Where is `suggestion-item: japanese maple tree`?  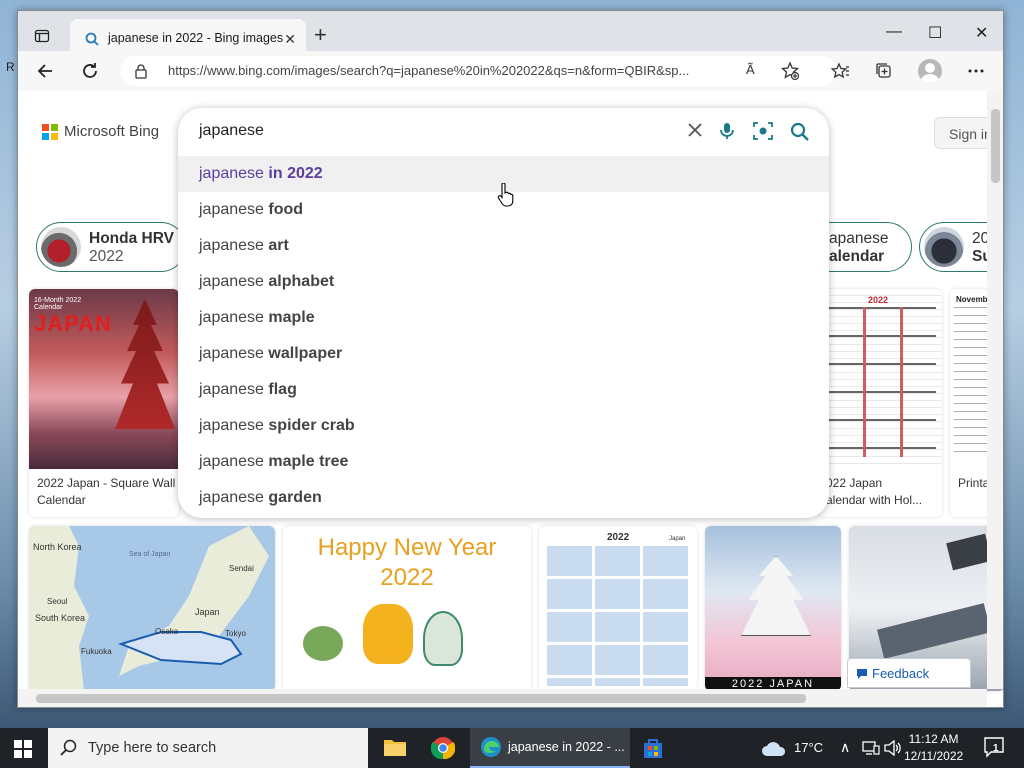
suggestion-item: japanese maple tree is located at coordinates (503, 462).